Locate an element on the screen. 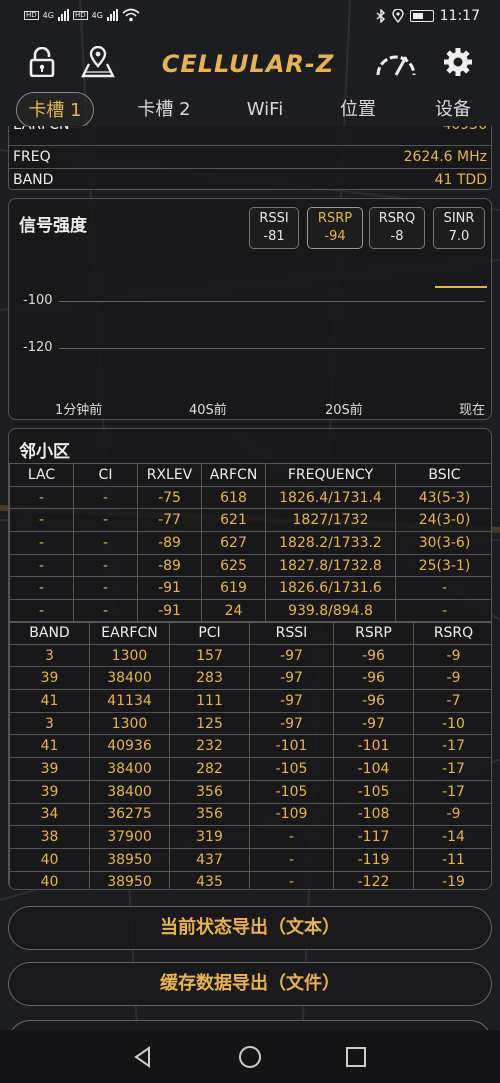 This screenshot has width=500, height=1083. metric-name: SINR is located at coordinates (459, 218).